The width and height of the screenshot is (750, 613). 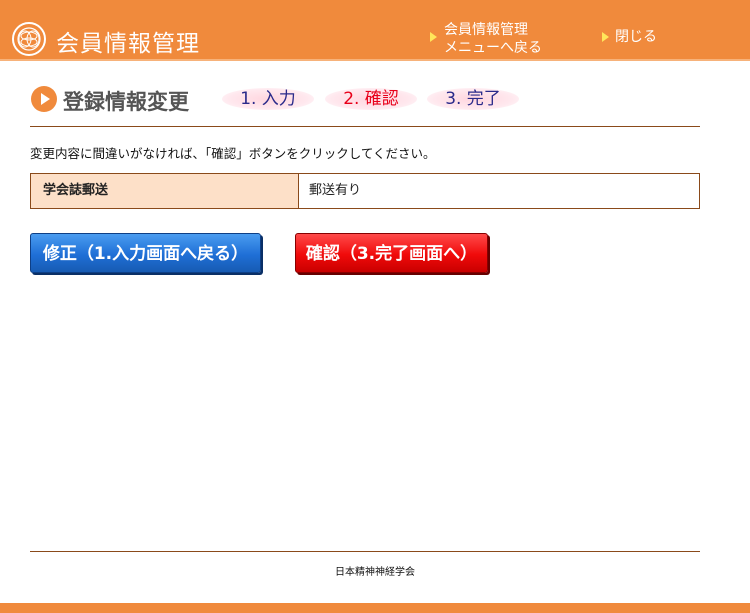 I want to click on instruction-text: 変更内容に間違いがなければ、「確認」ボタンをクリックしてください。, so click(x=233, y=153).